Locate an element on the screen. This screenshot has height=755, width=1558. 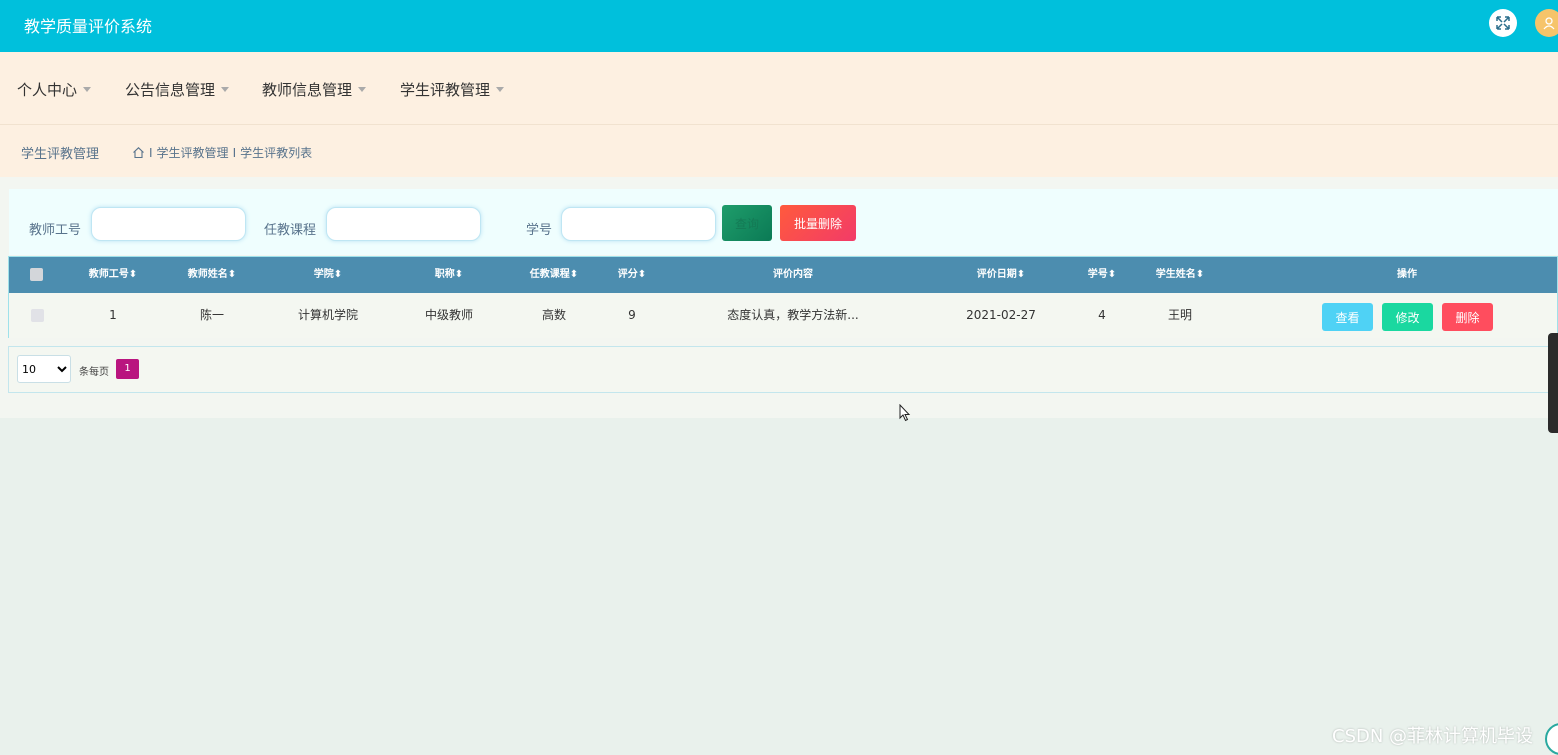
column-header-student-id: 学号⬍ is located at coordinates (1102, 275).